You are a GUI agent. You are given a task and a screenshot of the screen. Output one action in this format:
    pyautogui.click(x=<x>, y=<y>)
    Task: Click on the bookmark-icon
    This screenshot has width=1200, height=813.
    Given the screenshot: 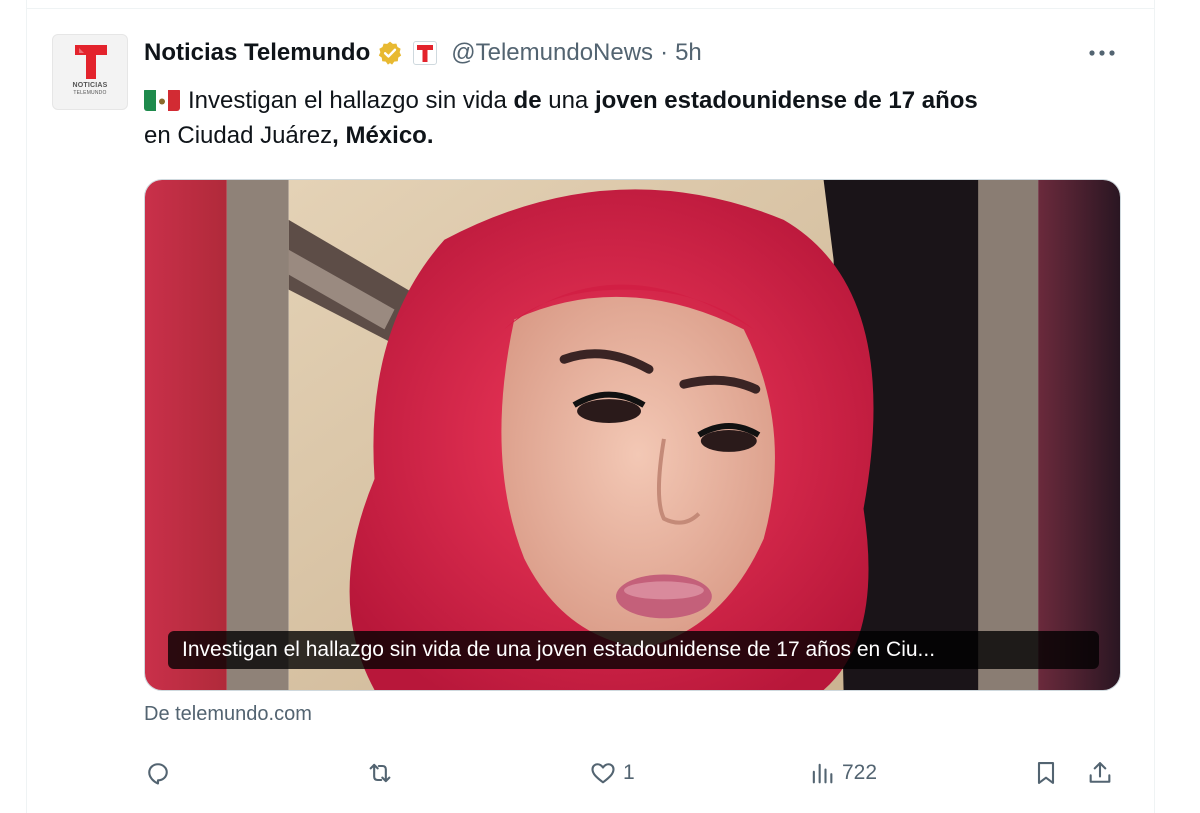 What is the action you would take?
    pyautogui.click(x=1046, y=773)
    